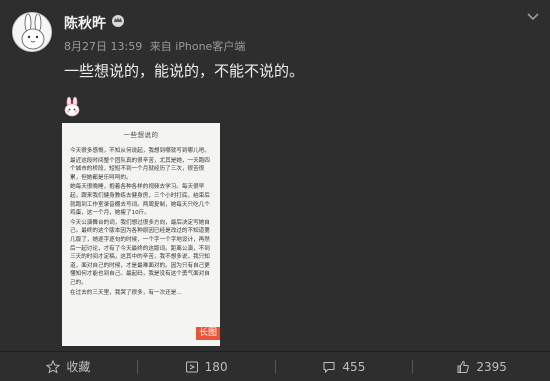 Image resolution: width=550 pixels, height=381 pixels. I want to click on long-image-badge: 长图, so click(207, 333).